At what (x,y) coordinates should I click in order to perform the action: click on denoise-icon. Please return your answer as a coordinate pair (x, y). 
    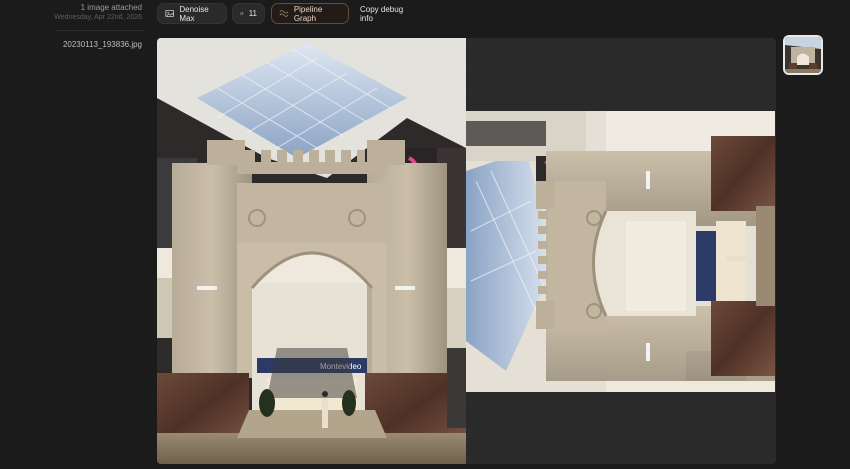
    Looking at the image, I should click on (169, 13).